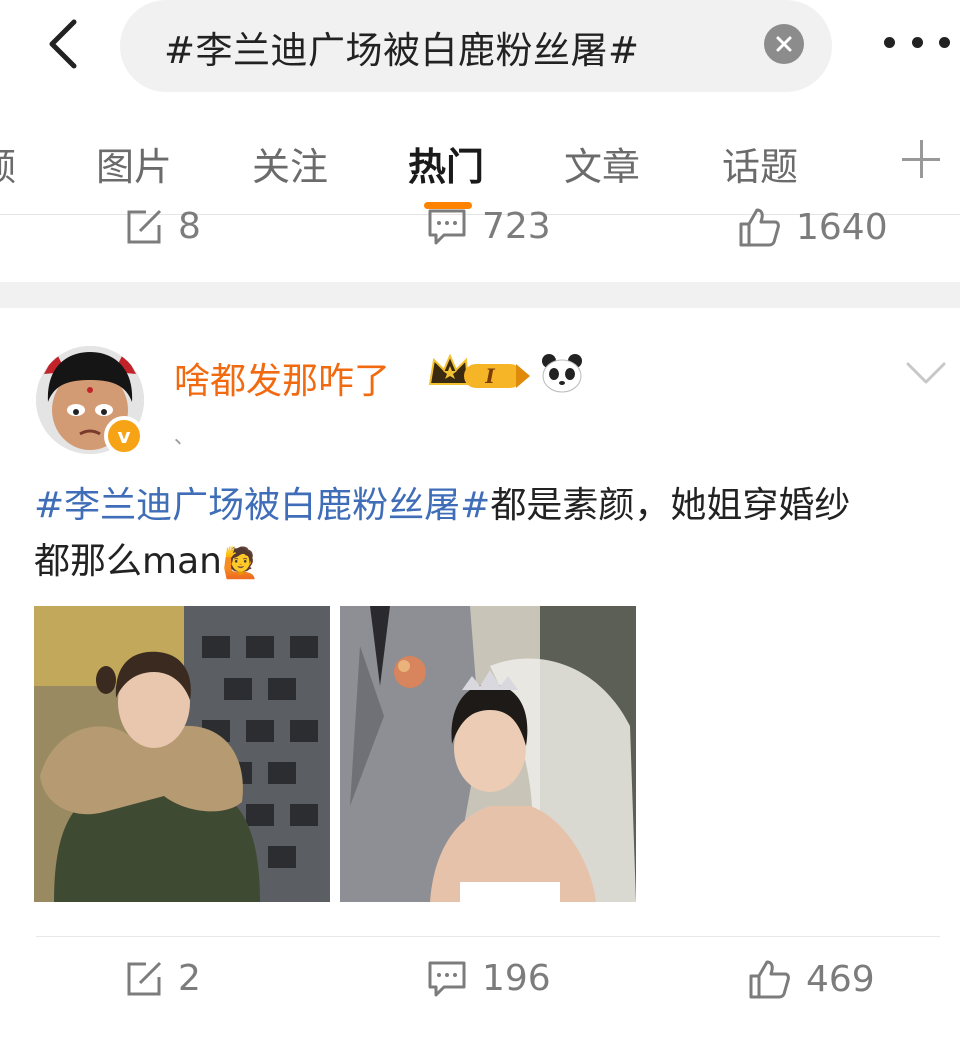 The height and width of the screenshot is (1040, 960). I want to click on username: 啥都发那咋了, so click(282, 378).